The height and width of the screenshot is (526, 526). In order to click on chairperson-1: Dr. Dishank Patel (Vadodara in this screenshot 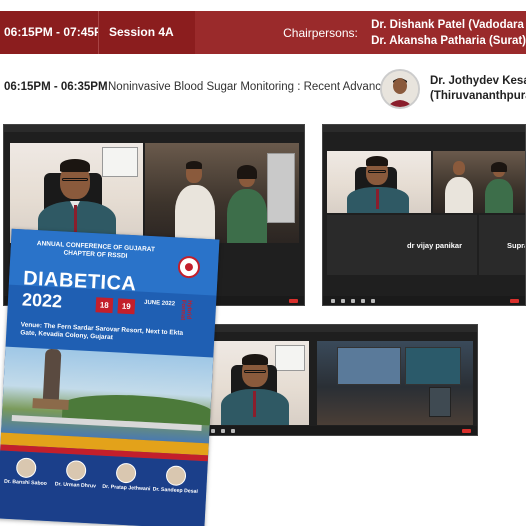, I will do `click(447, 24)`.